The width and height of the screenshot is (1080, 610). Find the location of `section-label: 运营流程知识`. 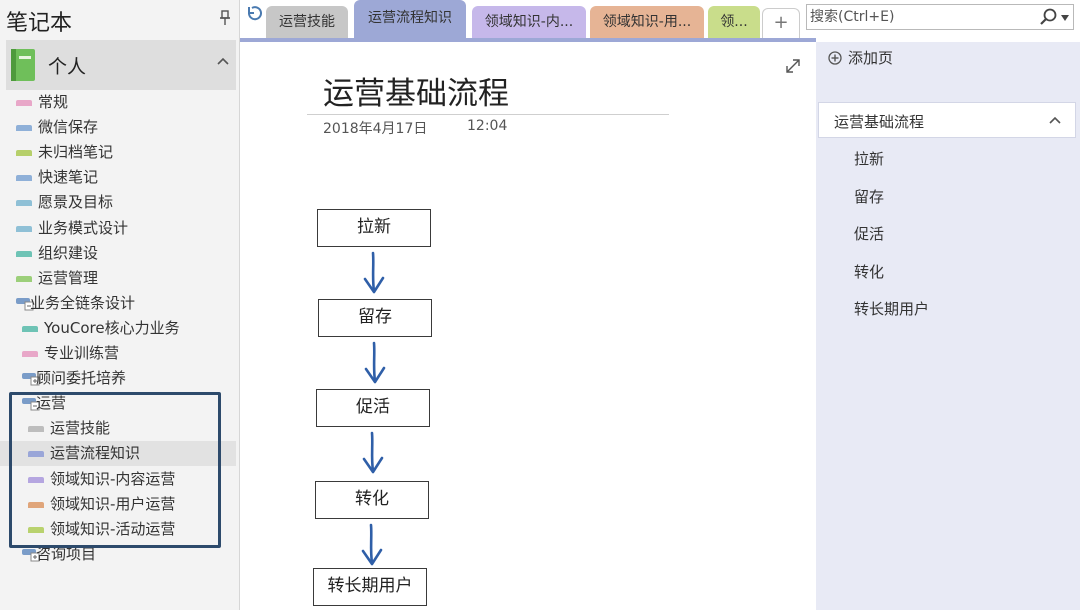

section-label: 运营流程知识 is located at coordinates (95, 453).